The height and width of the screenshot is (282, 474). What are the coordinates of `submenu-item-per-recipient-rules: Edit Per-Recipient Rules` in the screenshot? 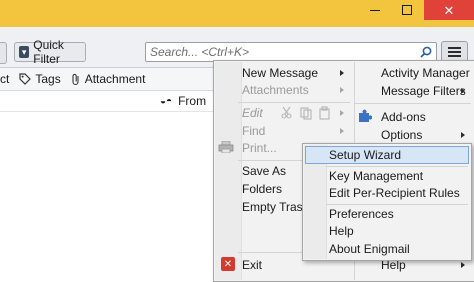 It's located at (394, 193).